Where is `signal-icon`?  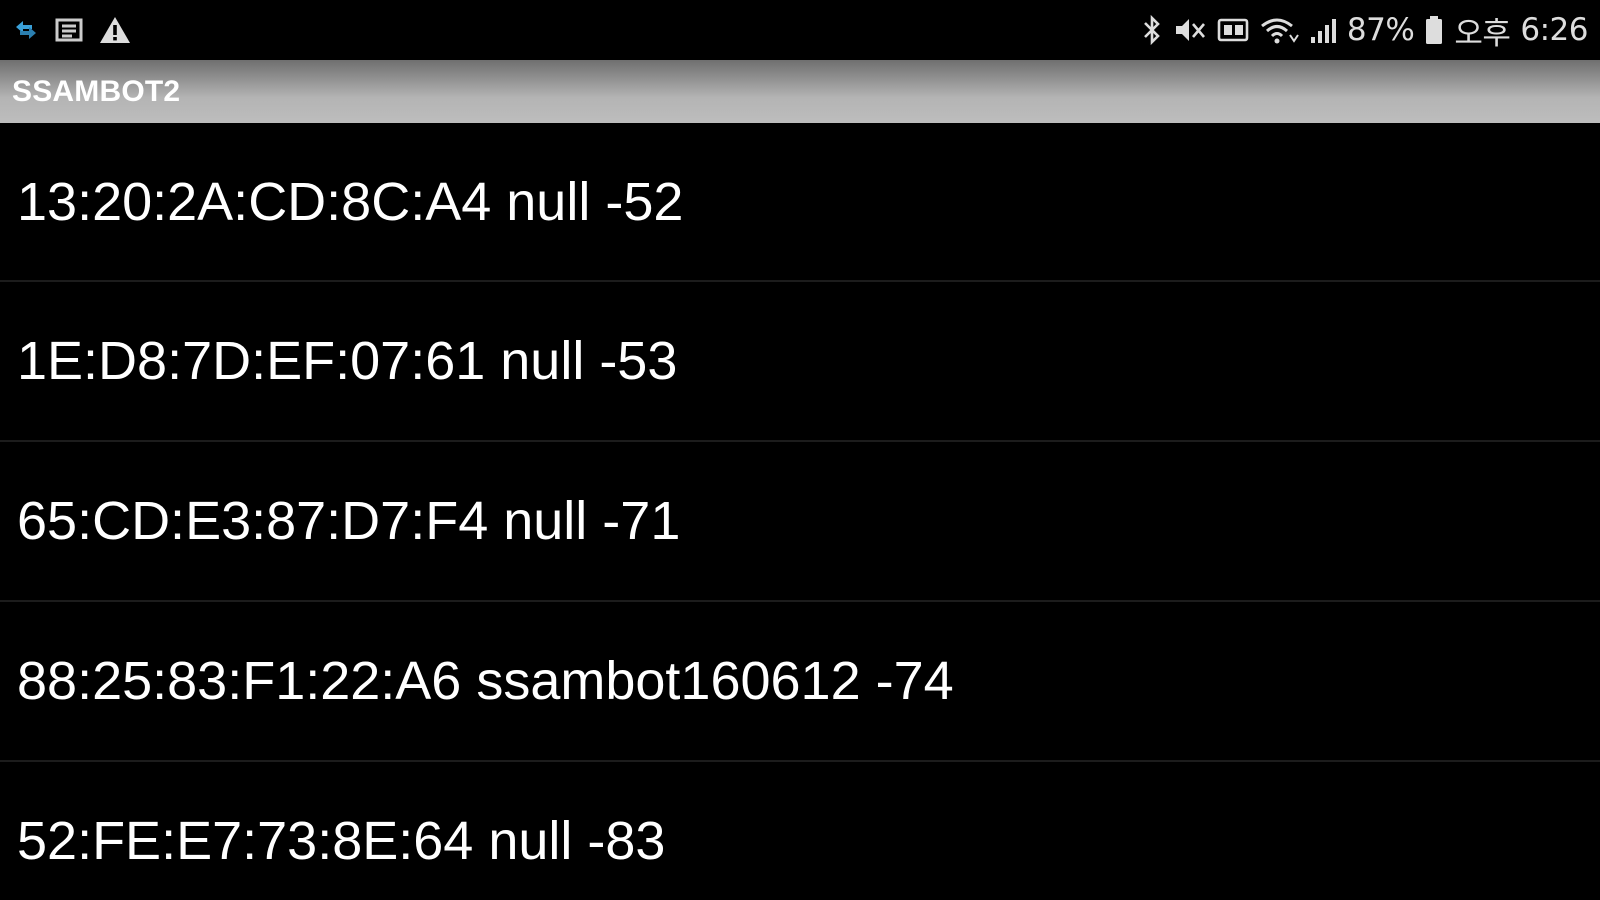
signal-icon is located at coordinates (1323, 30).